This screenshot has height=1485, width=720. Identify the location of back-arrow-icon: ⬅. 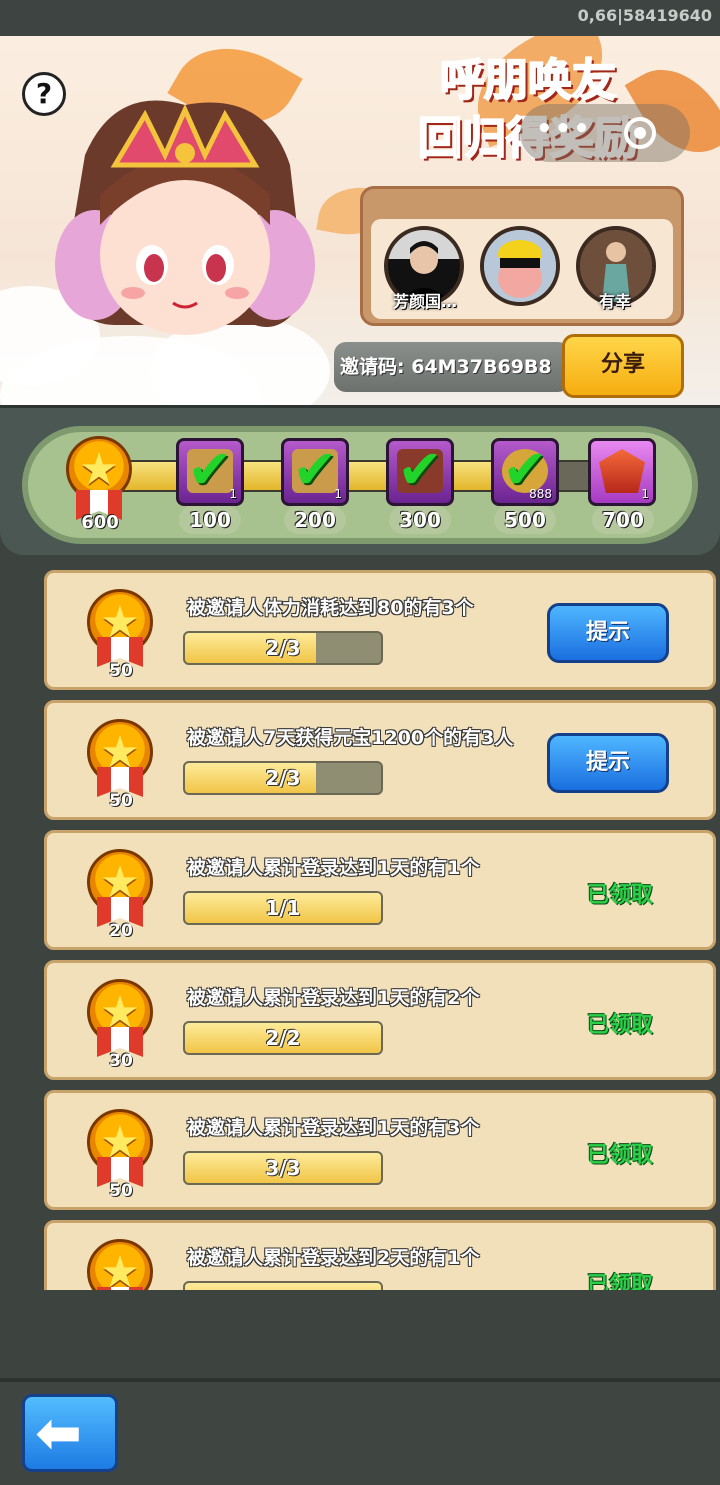
(58, 1433).